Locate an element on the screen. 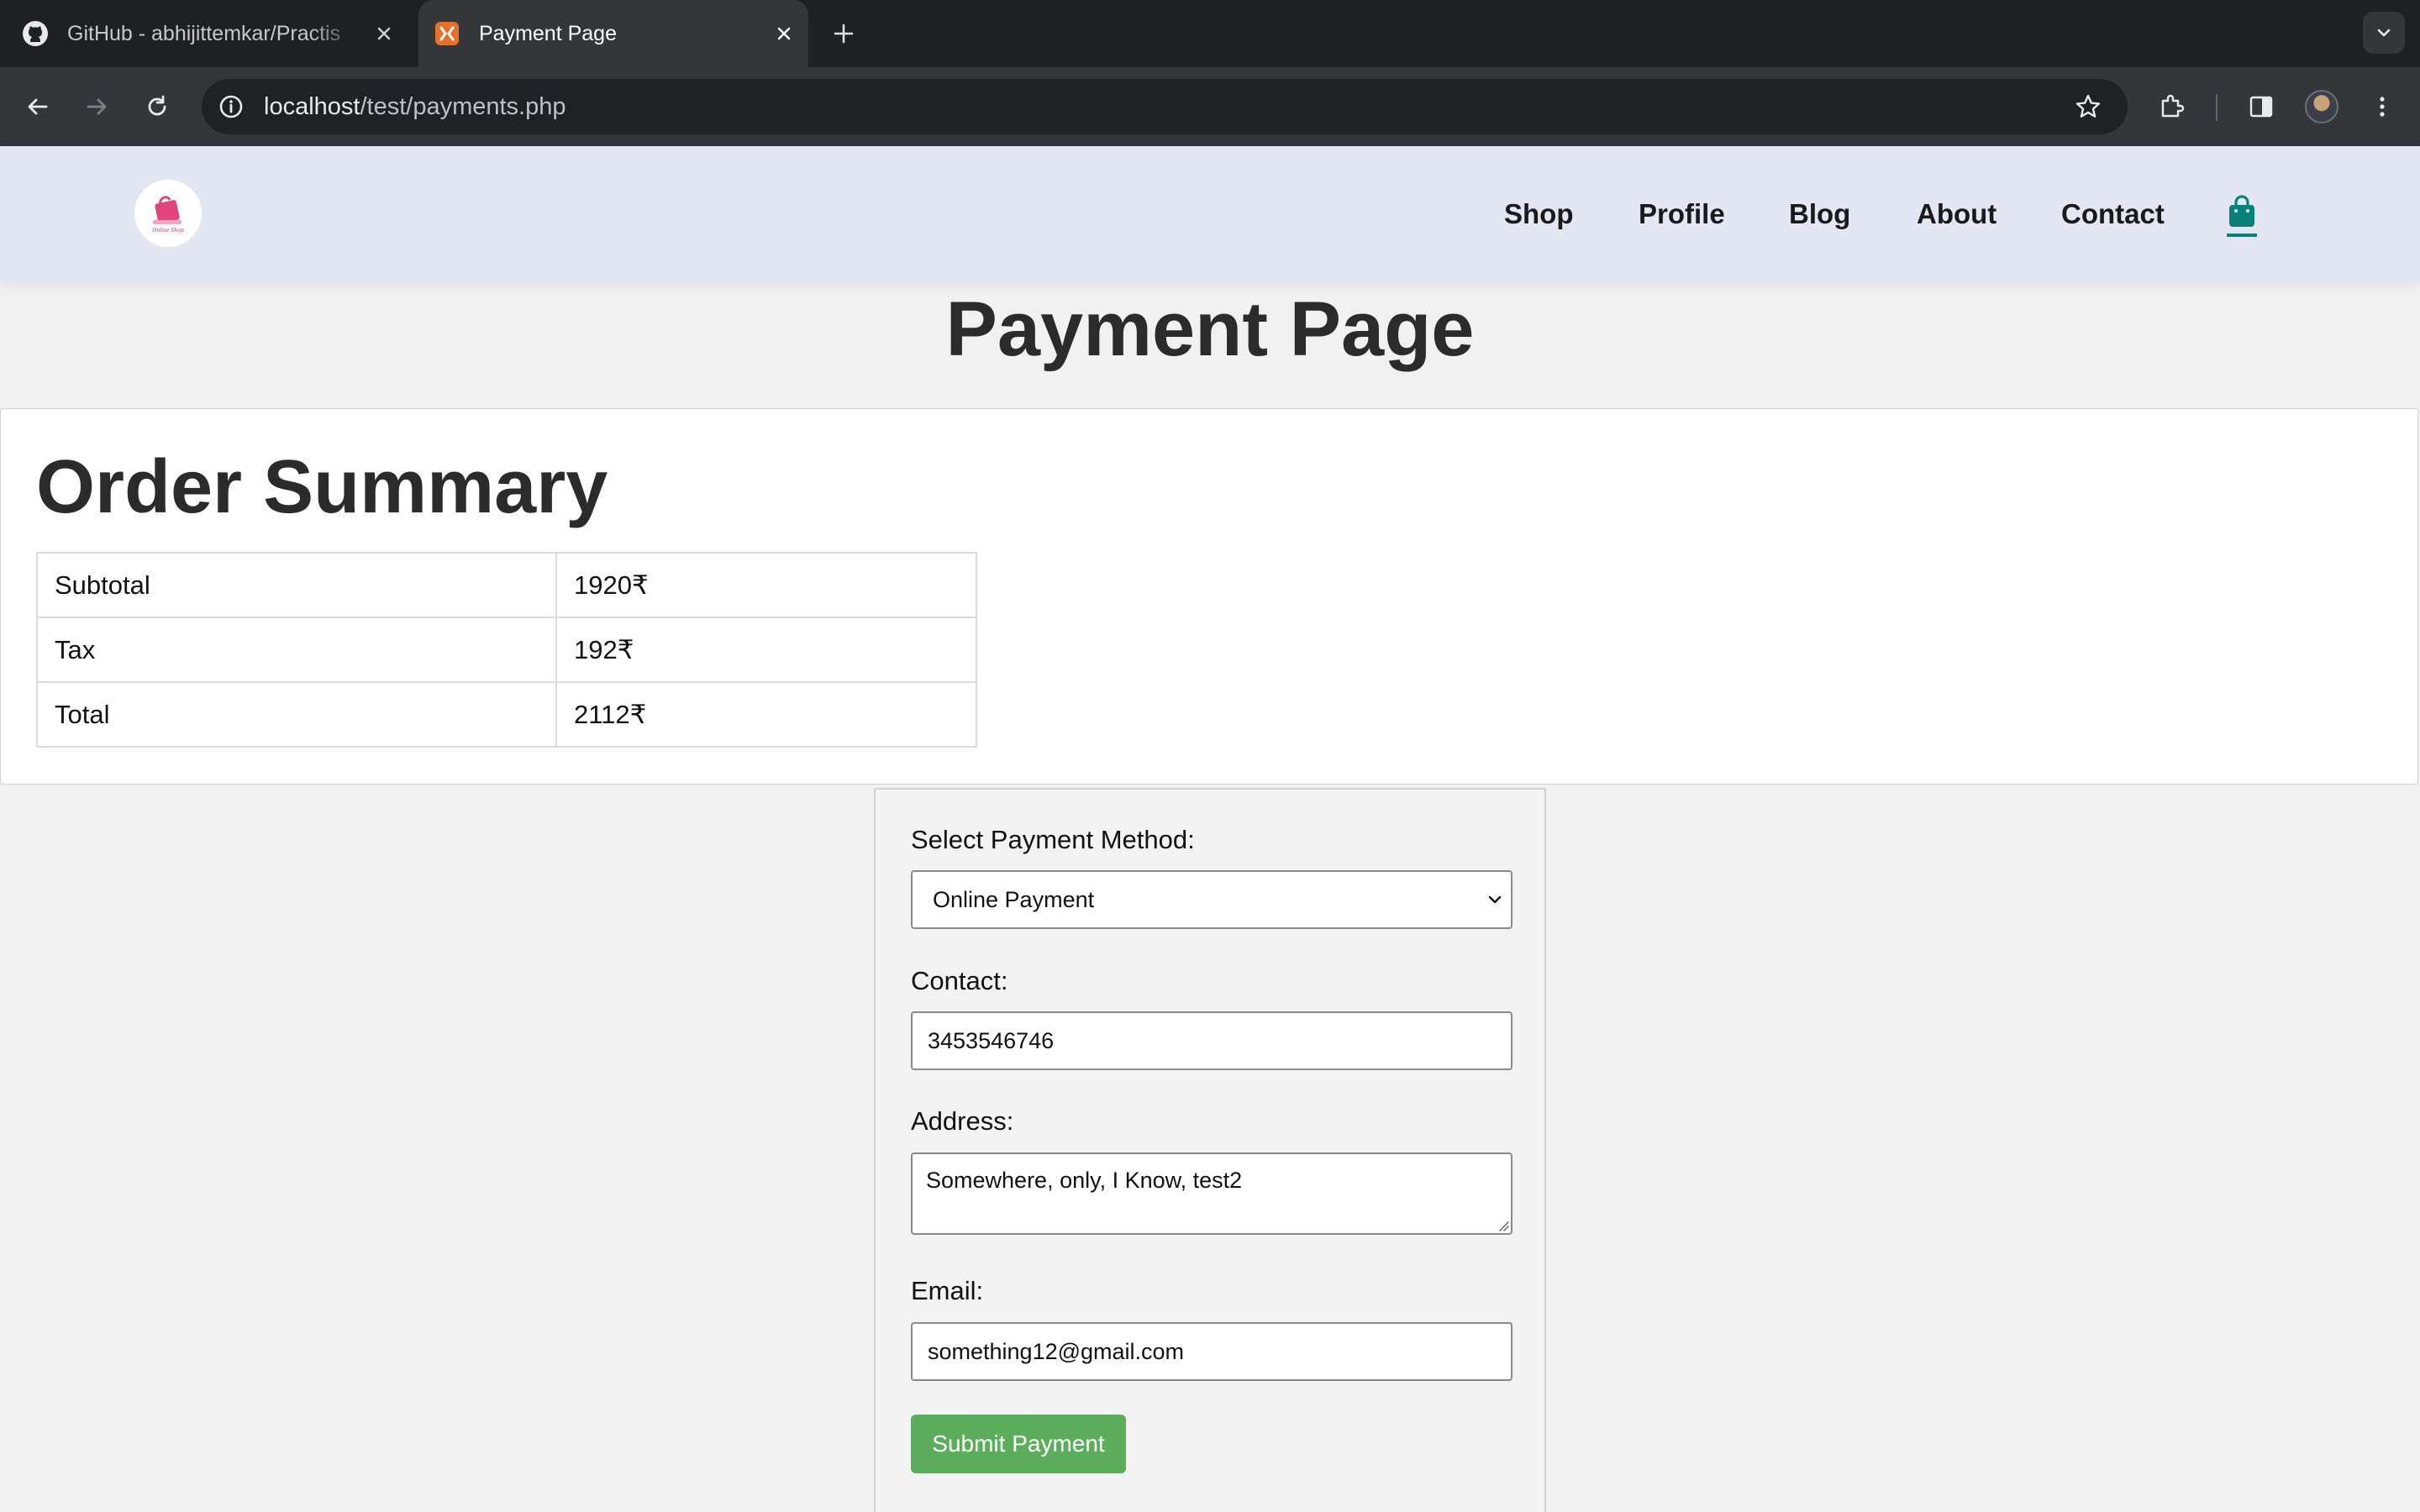 The width and height of the screenshot is (2420, 1512). url-text: localhost/test/payments.php is located at coordinates (415, 106).